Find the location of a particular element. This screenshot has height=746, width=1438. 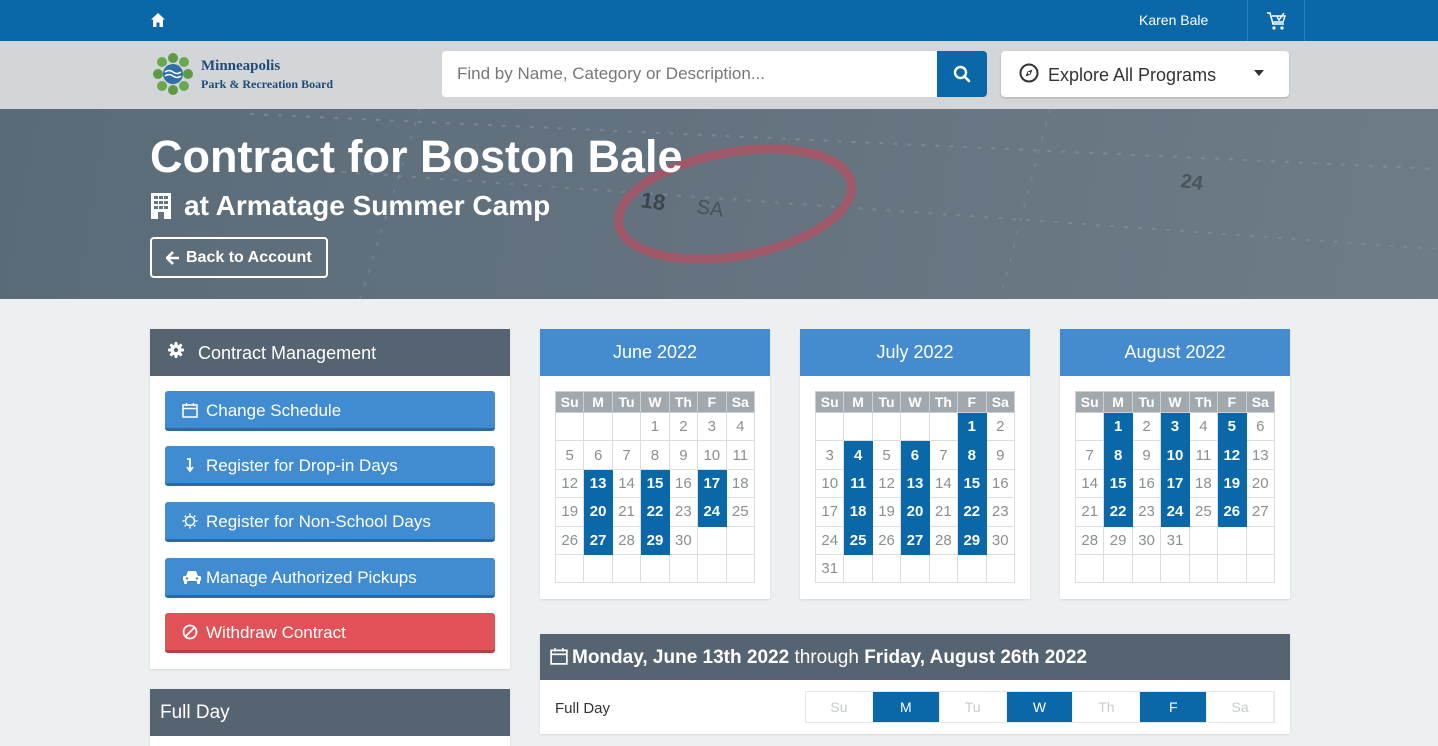

svg-text: 24 is located at coordinates (1192, 182).